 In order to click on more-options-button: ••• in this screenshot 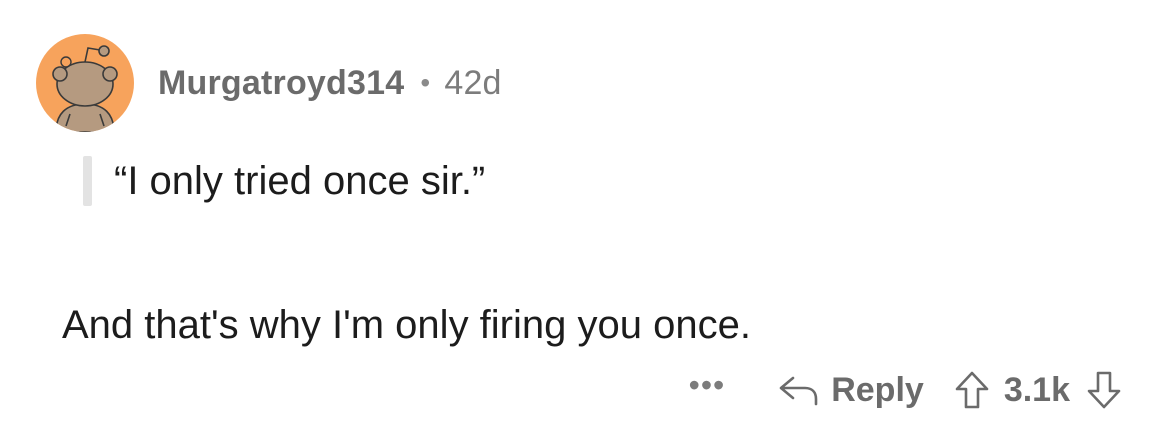, I will do `click(707, 390)`.